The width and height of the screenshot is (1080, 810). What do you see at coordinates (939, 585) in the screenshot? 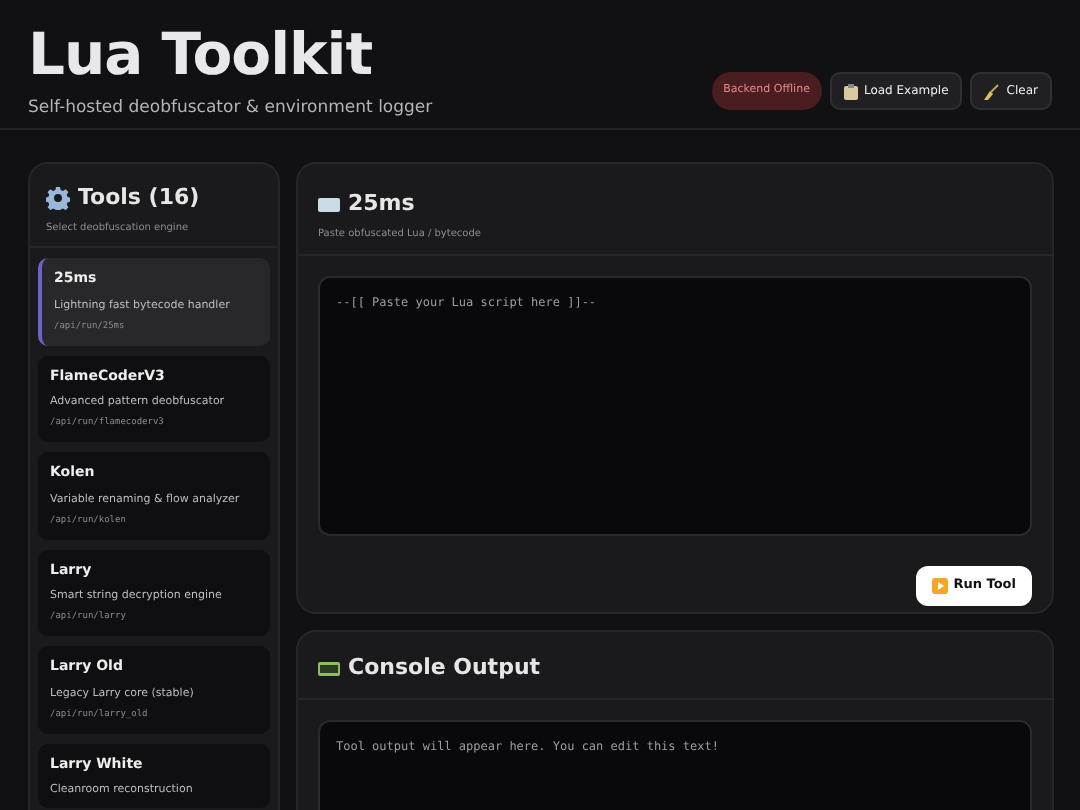
I see `play-icon` at bounding box center [939, 585].